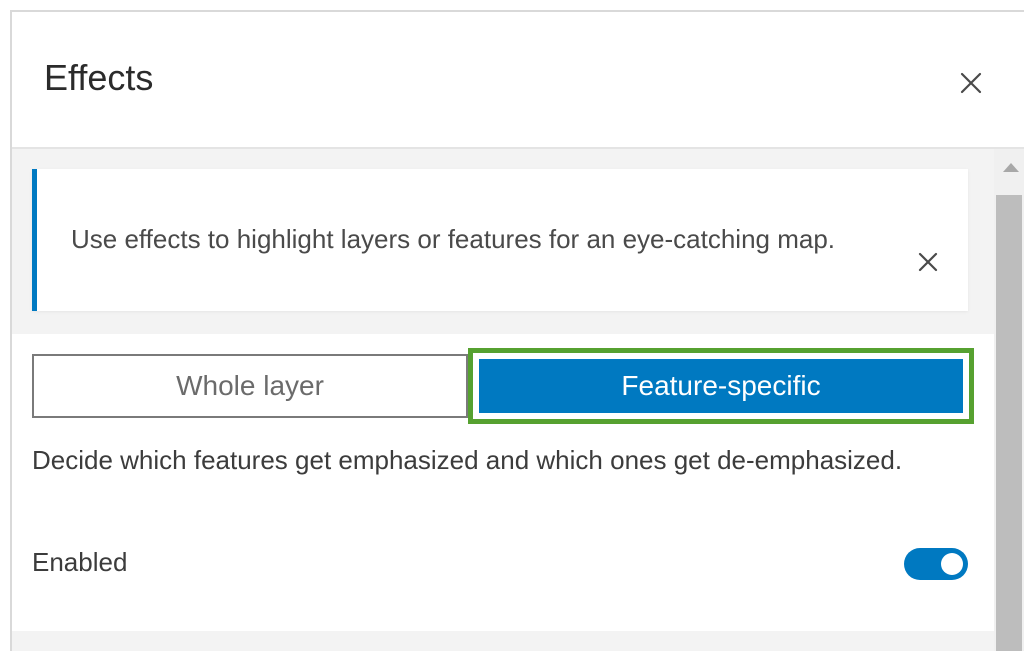 This screenshot has height=651, width=1024. What do you see at coordinates (952, 564) in the screenshot?
I see `toggle-knob` at bounding box center [952, 564].